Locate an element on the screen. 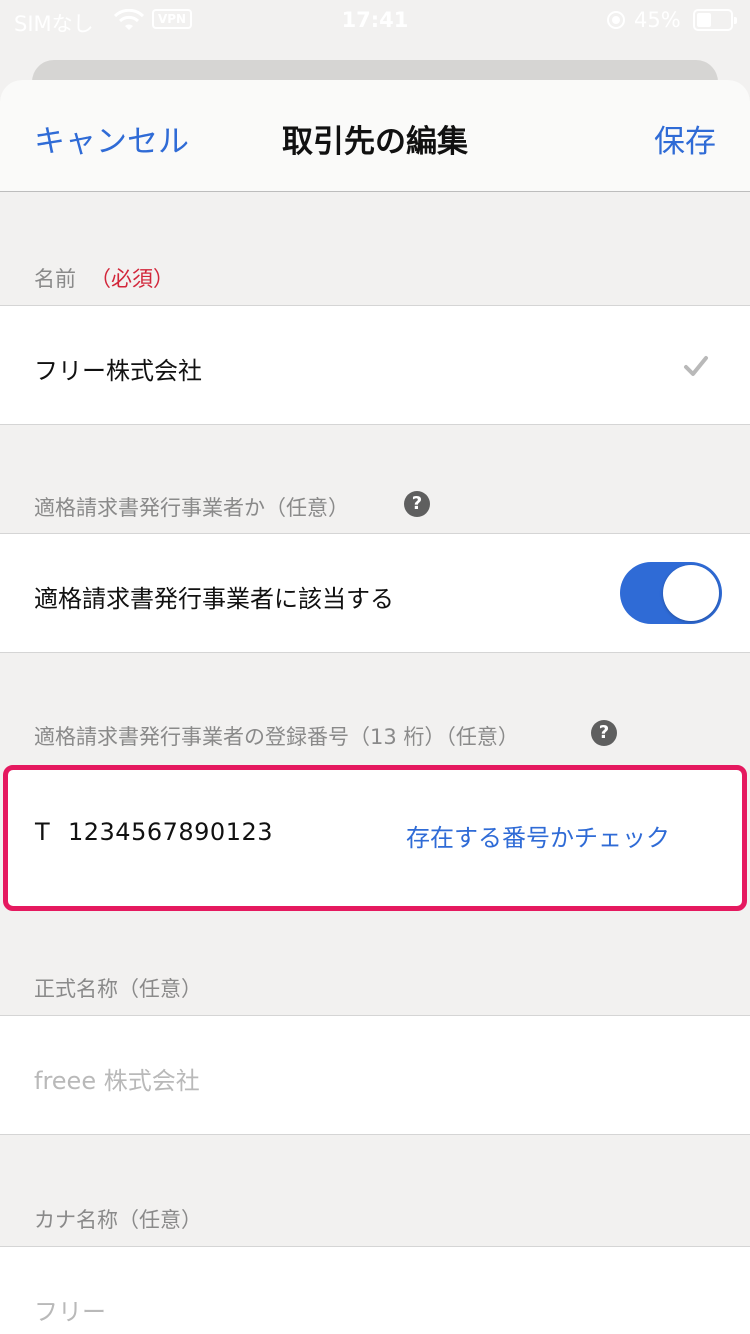  status-bar: SIMなし VPN 17:41 45% is located at coordinates (375, 20).